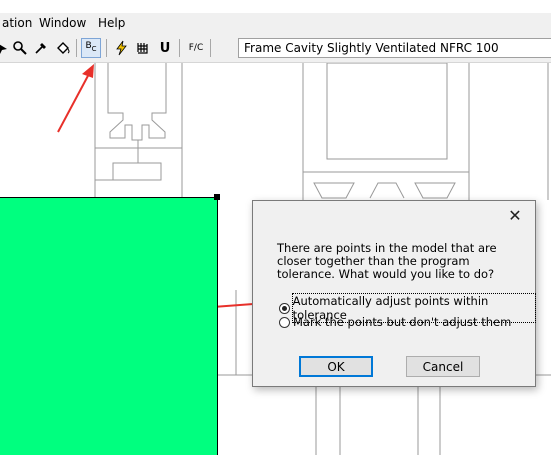  I want to click on fill-bucket-icon, so click(63, 48).